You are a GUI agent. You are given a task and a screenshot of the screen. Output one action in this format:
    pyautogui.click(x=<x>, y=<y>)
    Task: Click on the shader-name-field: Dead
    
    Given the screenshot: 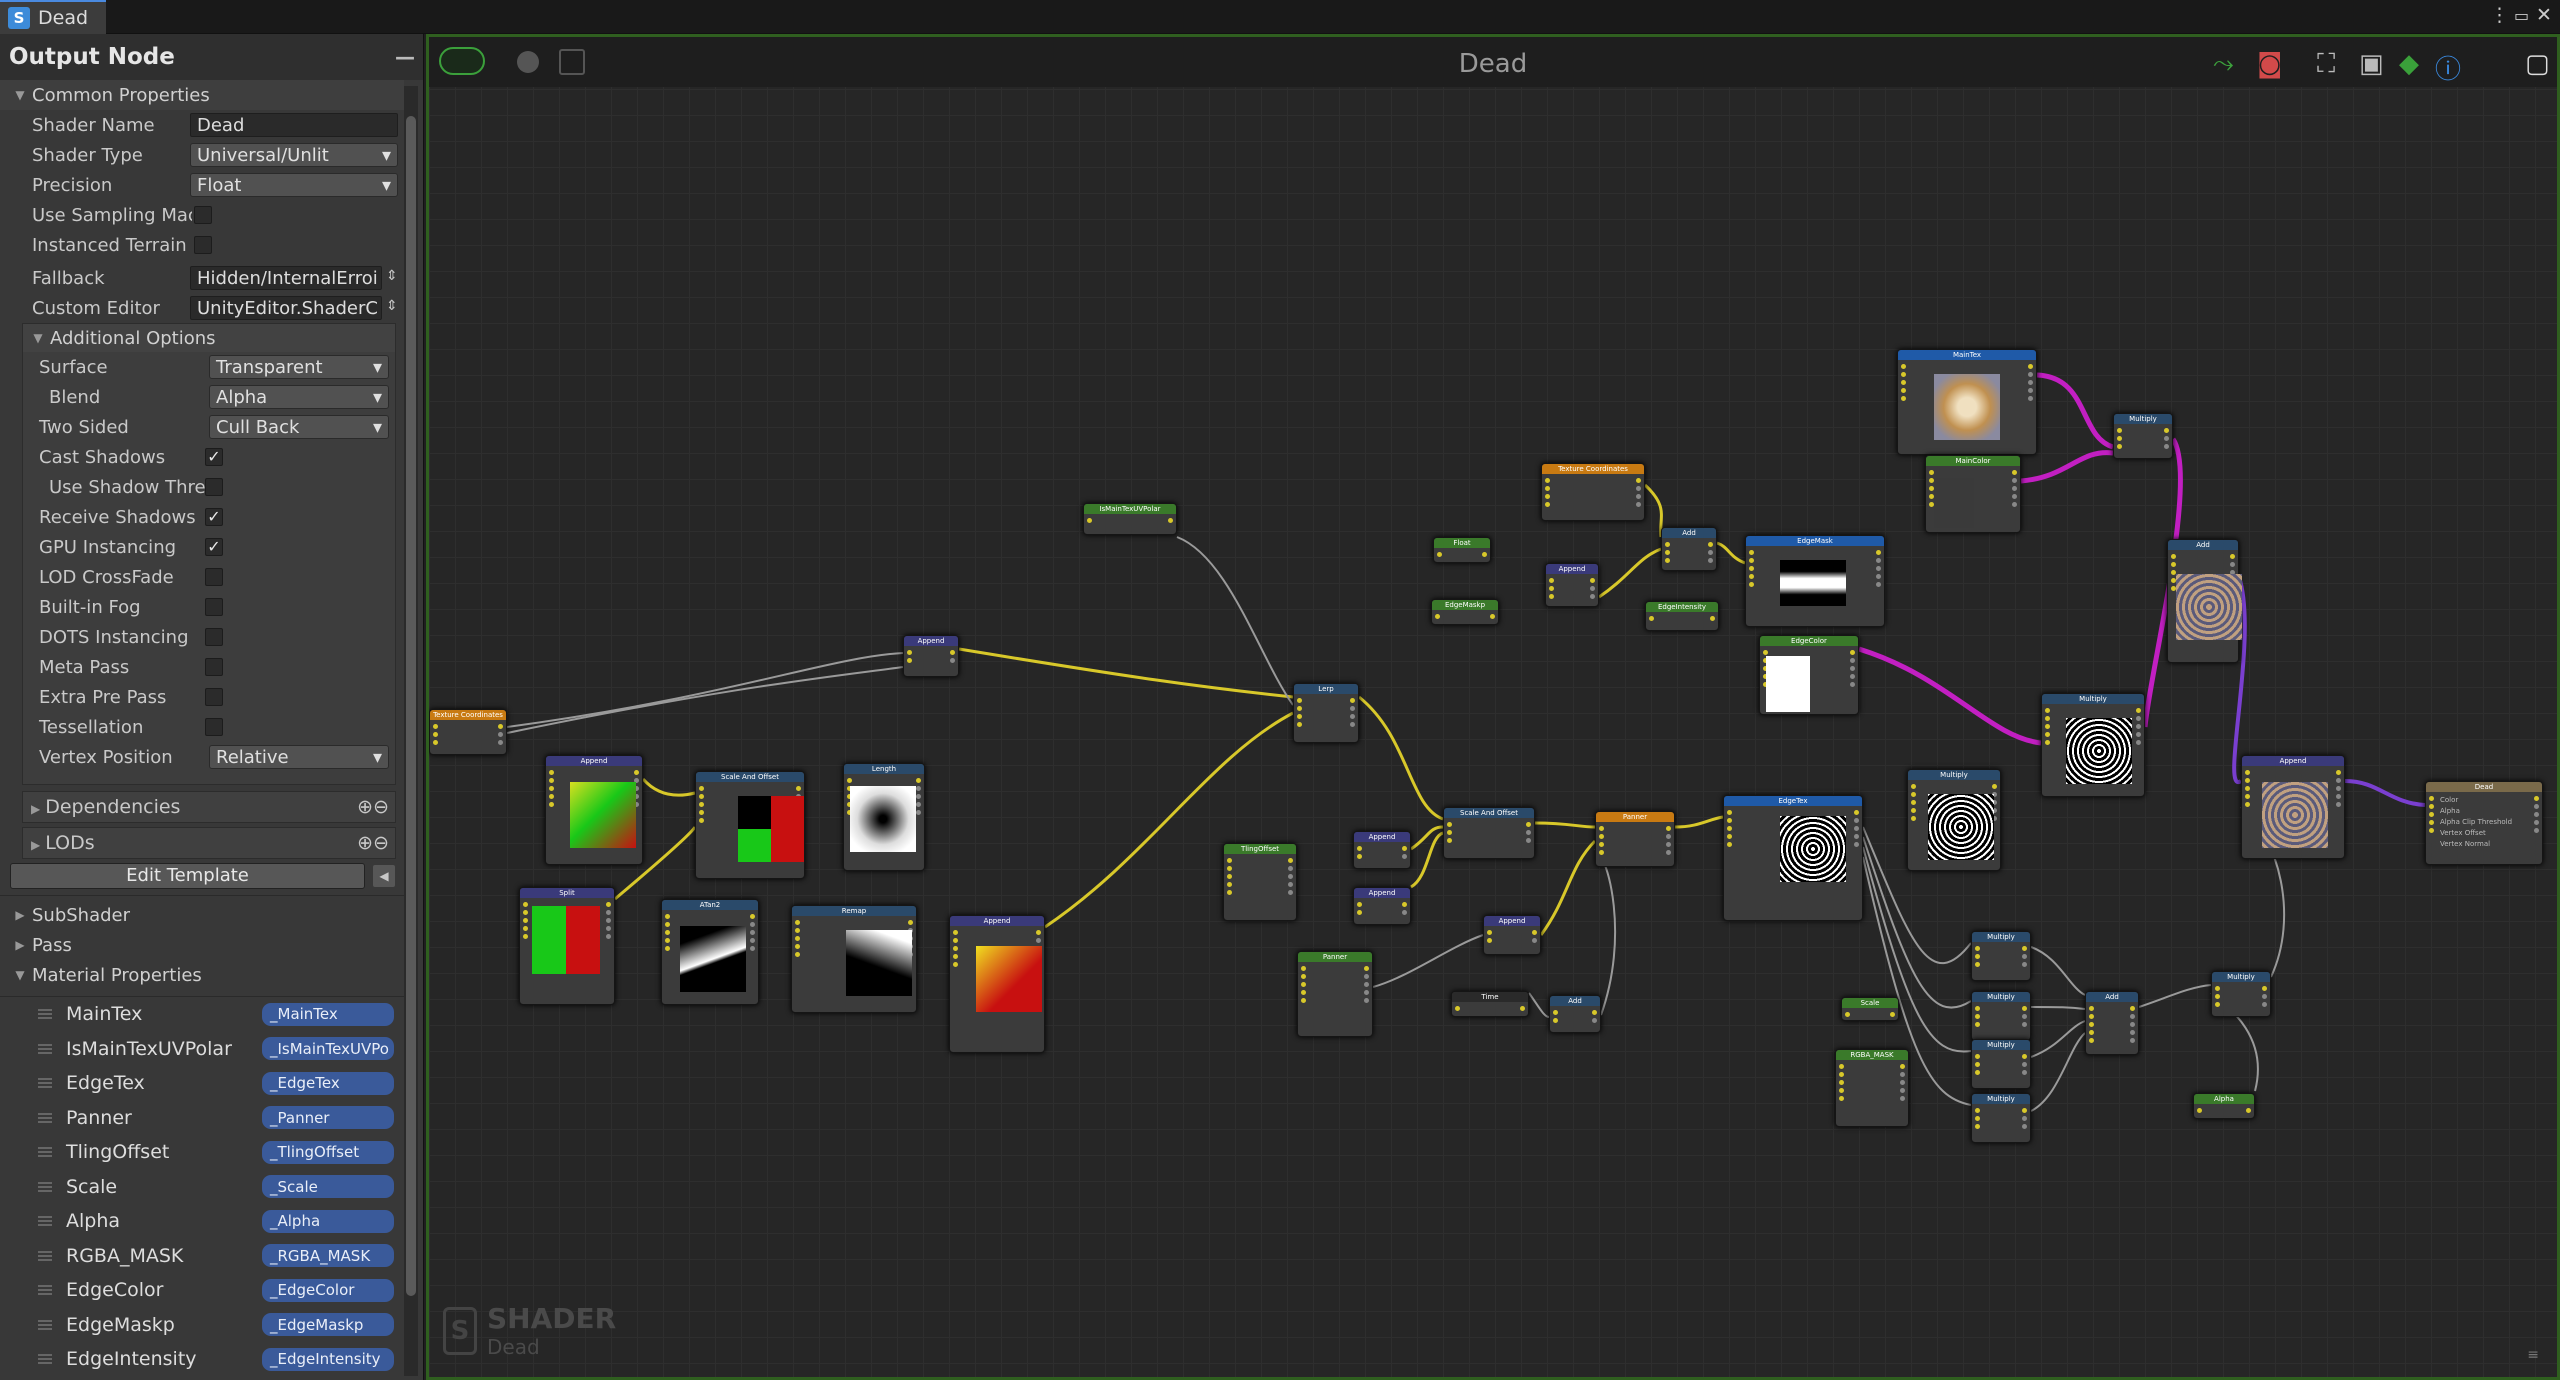 What is the action you would take?
    pyautogui.click(x=294, y=125)
    